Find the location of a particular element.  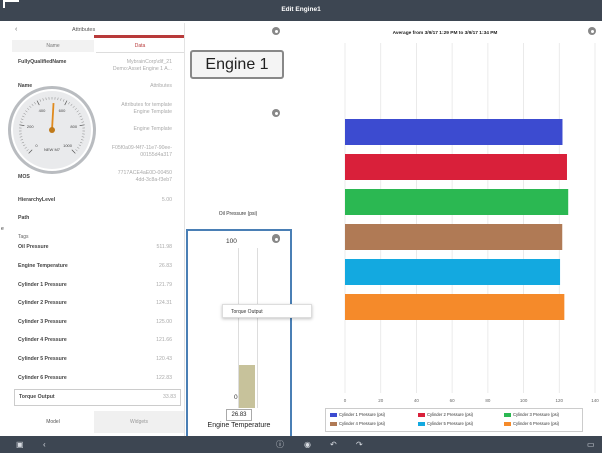

legend-item: Cylinder 3 Pressure (psi) is located at coordinates (531, 414).